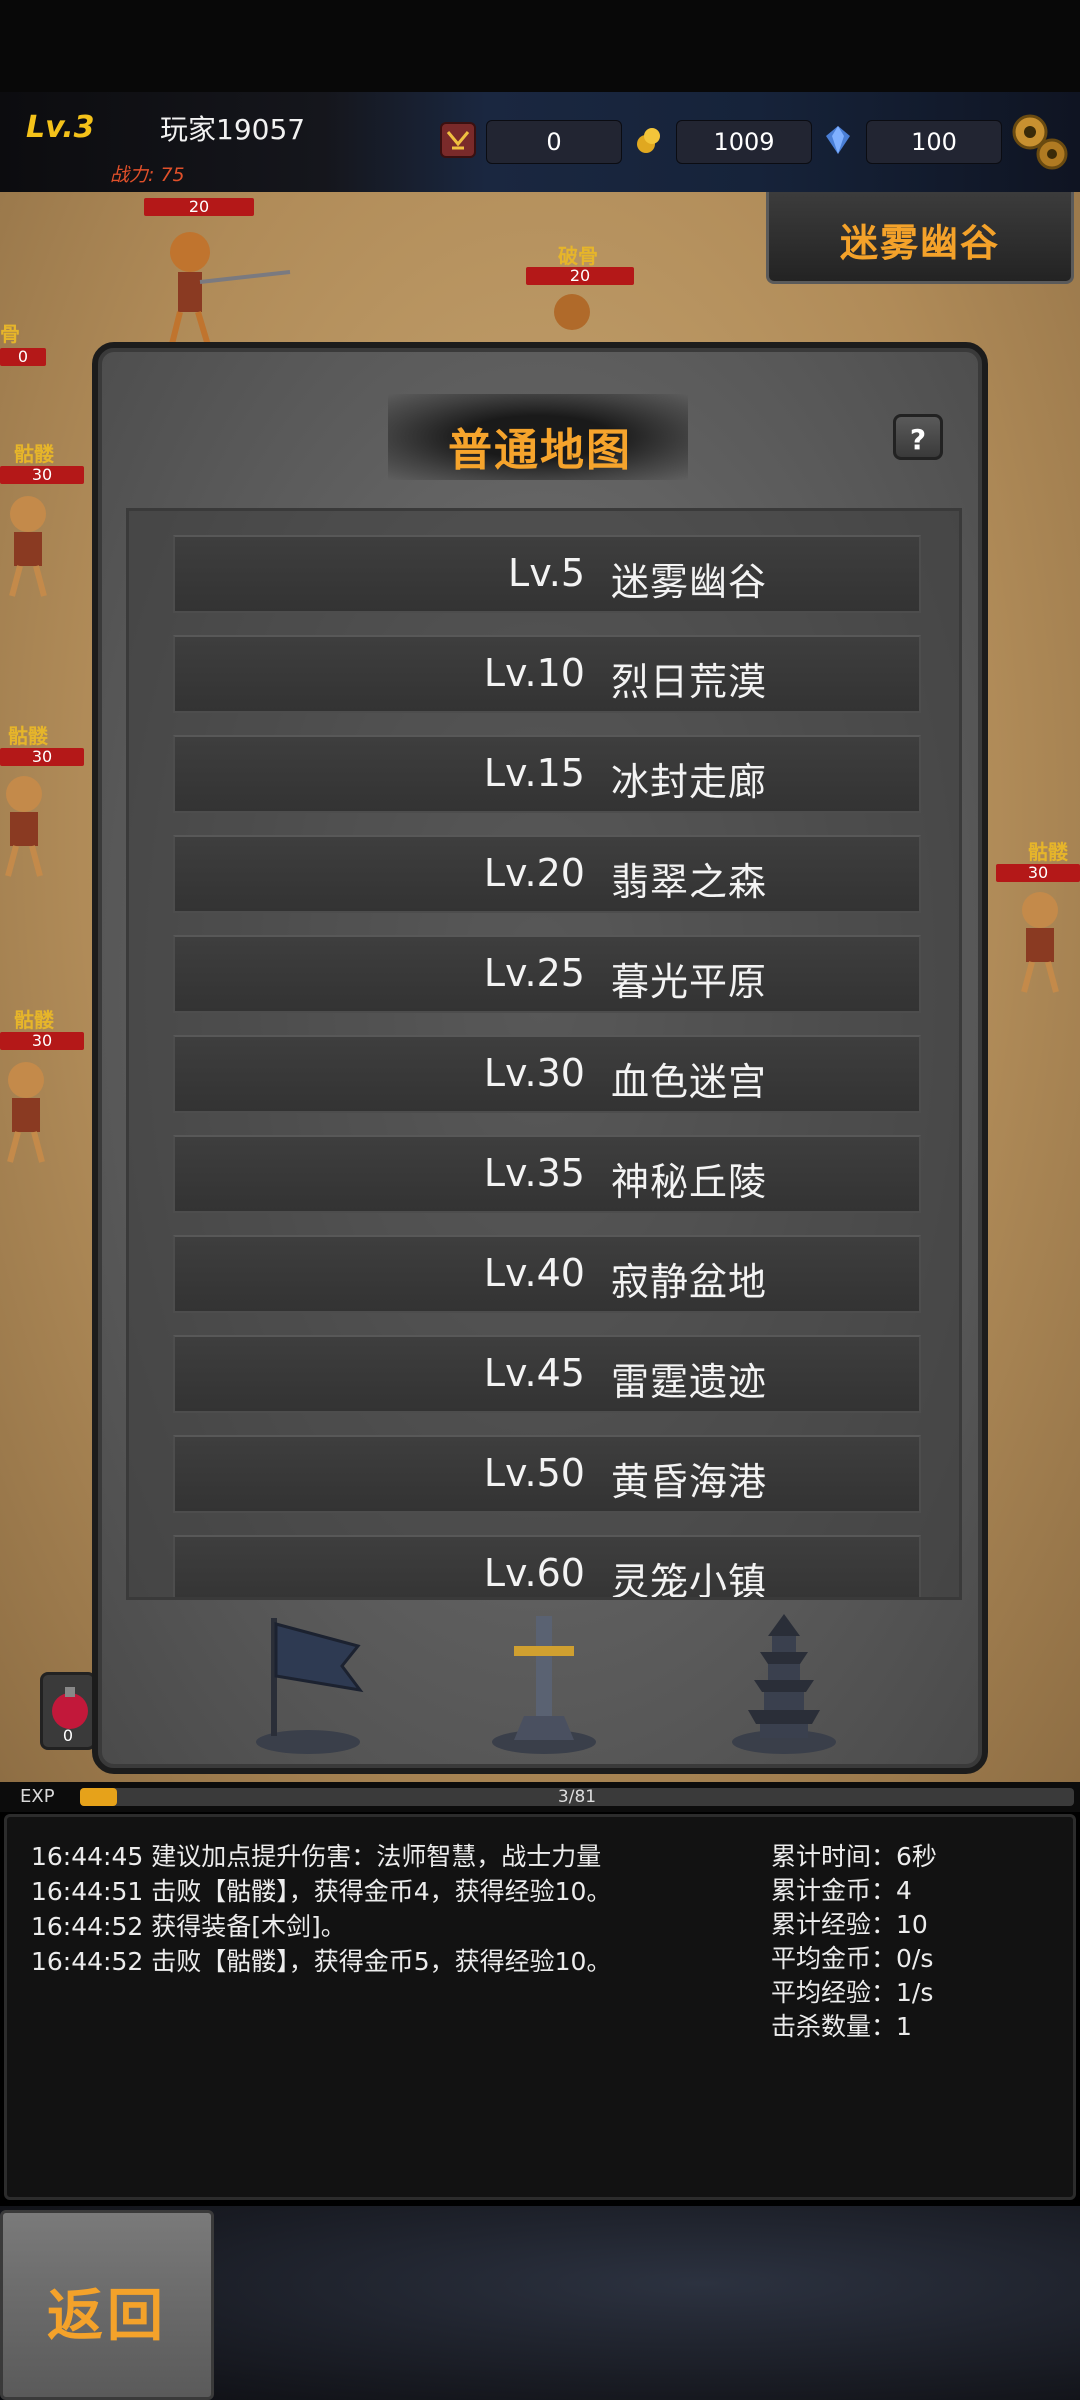  I want to click on battle-flag-icon, so click(310, 1686).